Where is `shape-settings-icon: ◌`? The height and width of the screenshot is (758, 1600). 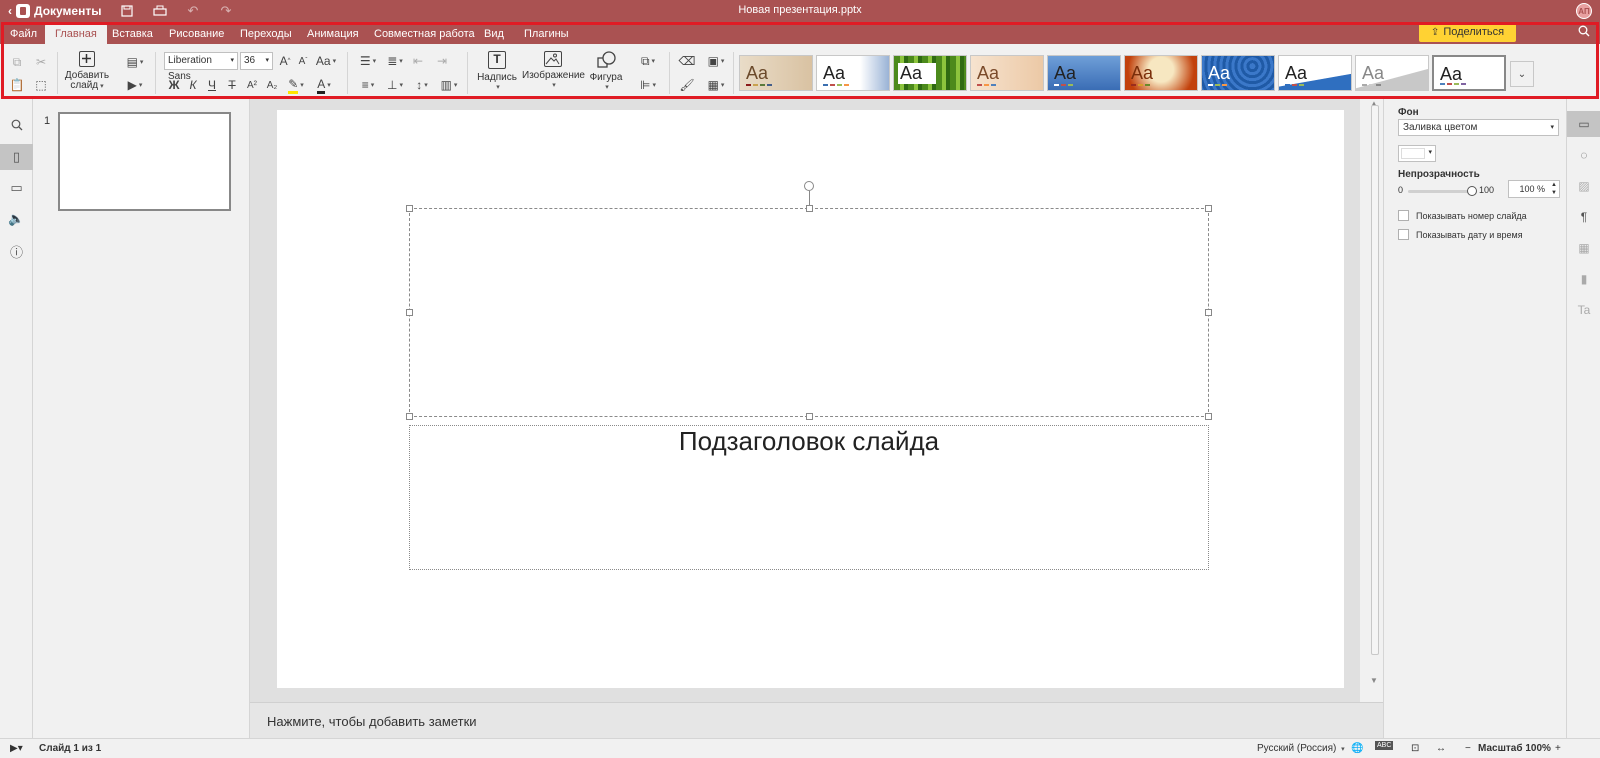 shape-settings-icon: ◌ is located at coordinates (1583, 155).